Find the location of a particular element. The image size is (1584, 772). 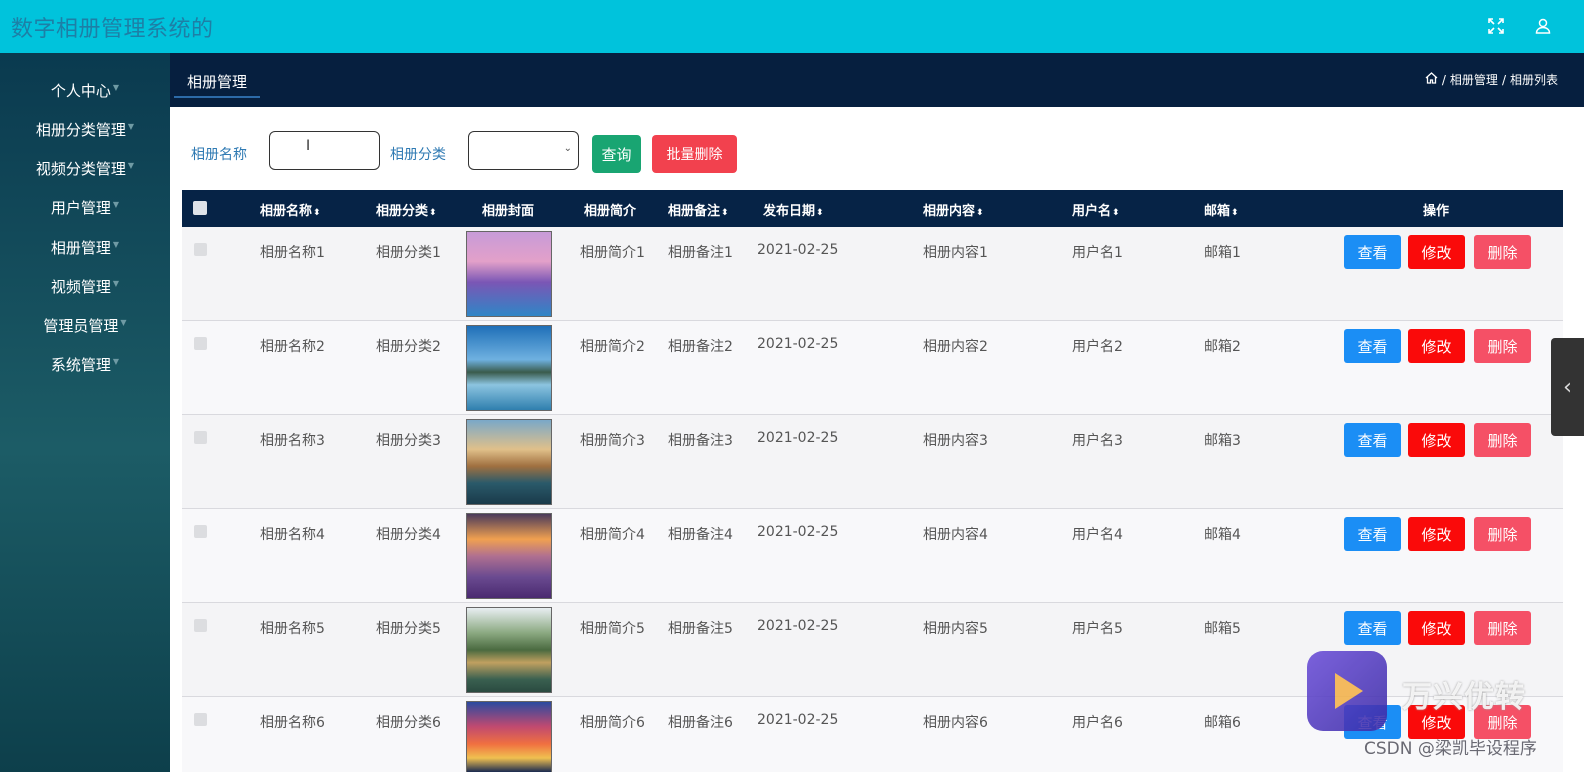

sidebar-item-album-category: 相册分类管理 ▼ is located at coordinates (85, 129).